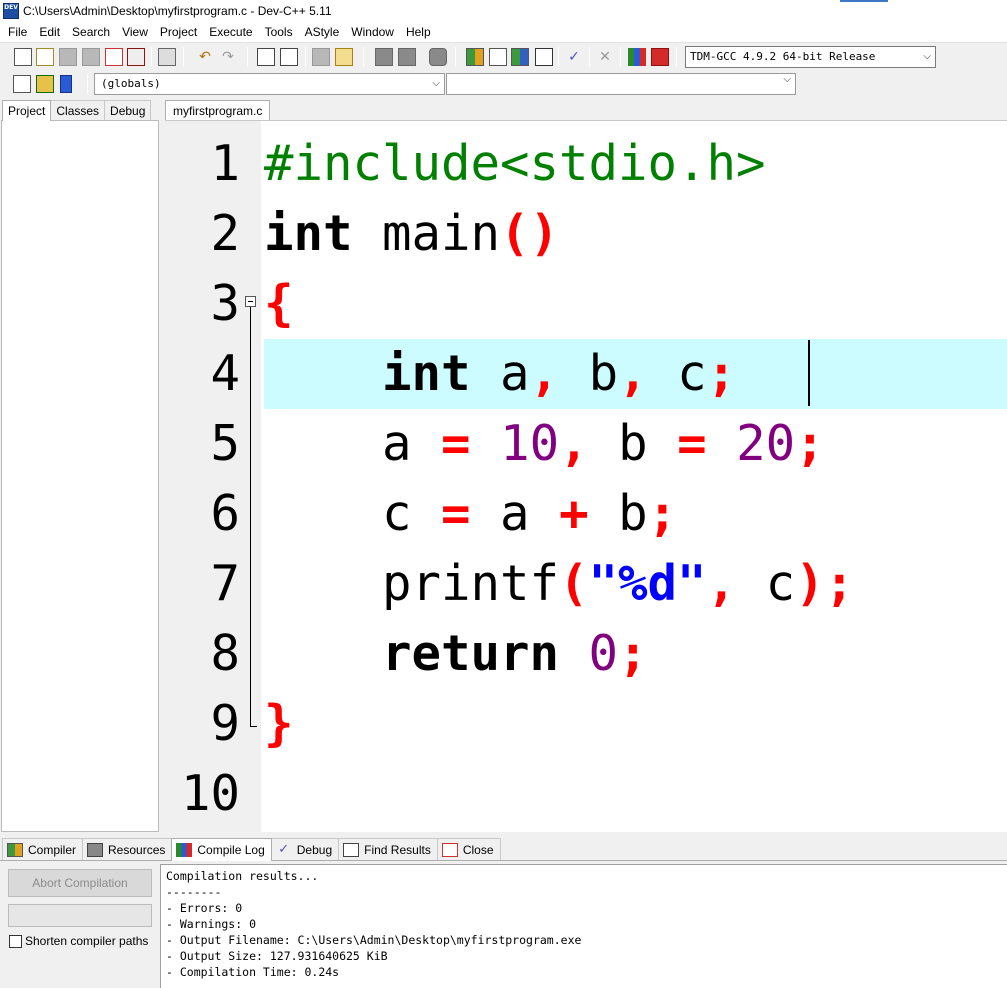  I want to click on print-icon, so click(167, 57).